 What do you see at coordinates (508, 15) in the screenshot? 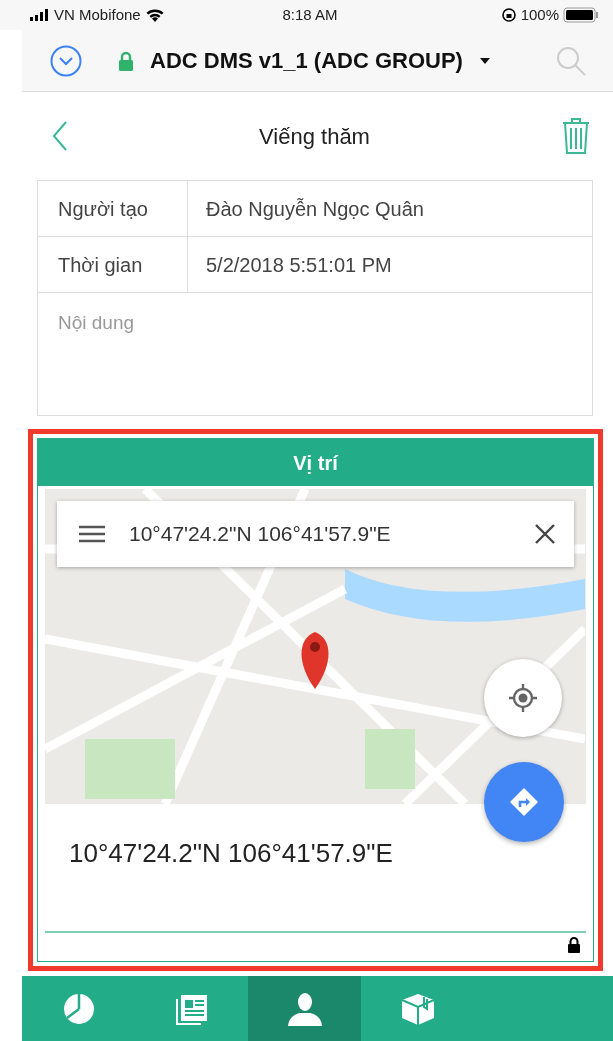
I see `rotation-lock-icon` at bounding box center [508, 15].